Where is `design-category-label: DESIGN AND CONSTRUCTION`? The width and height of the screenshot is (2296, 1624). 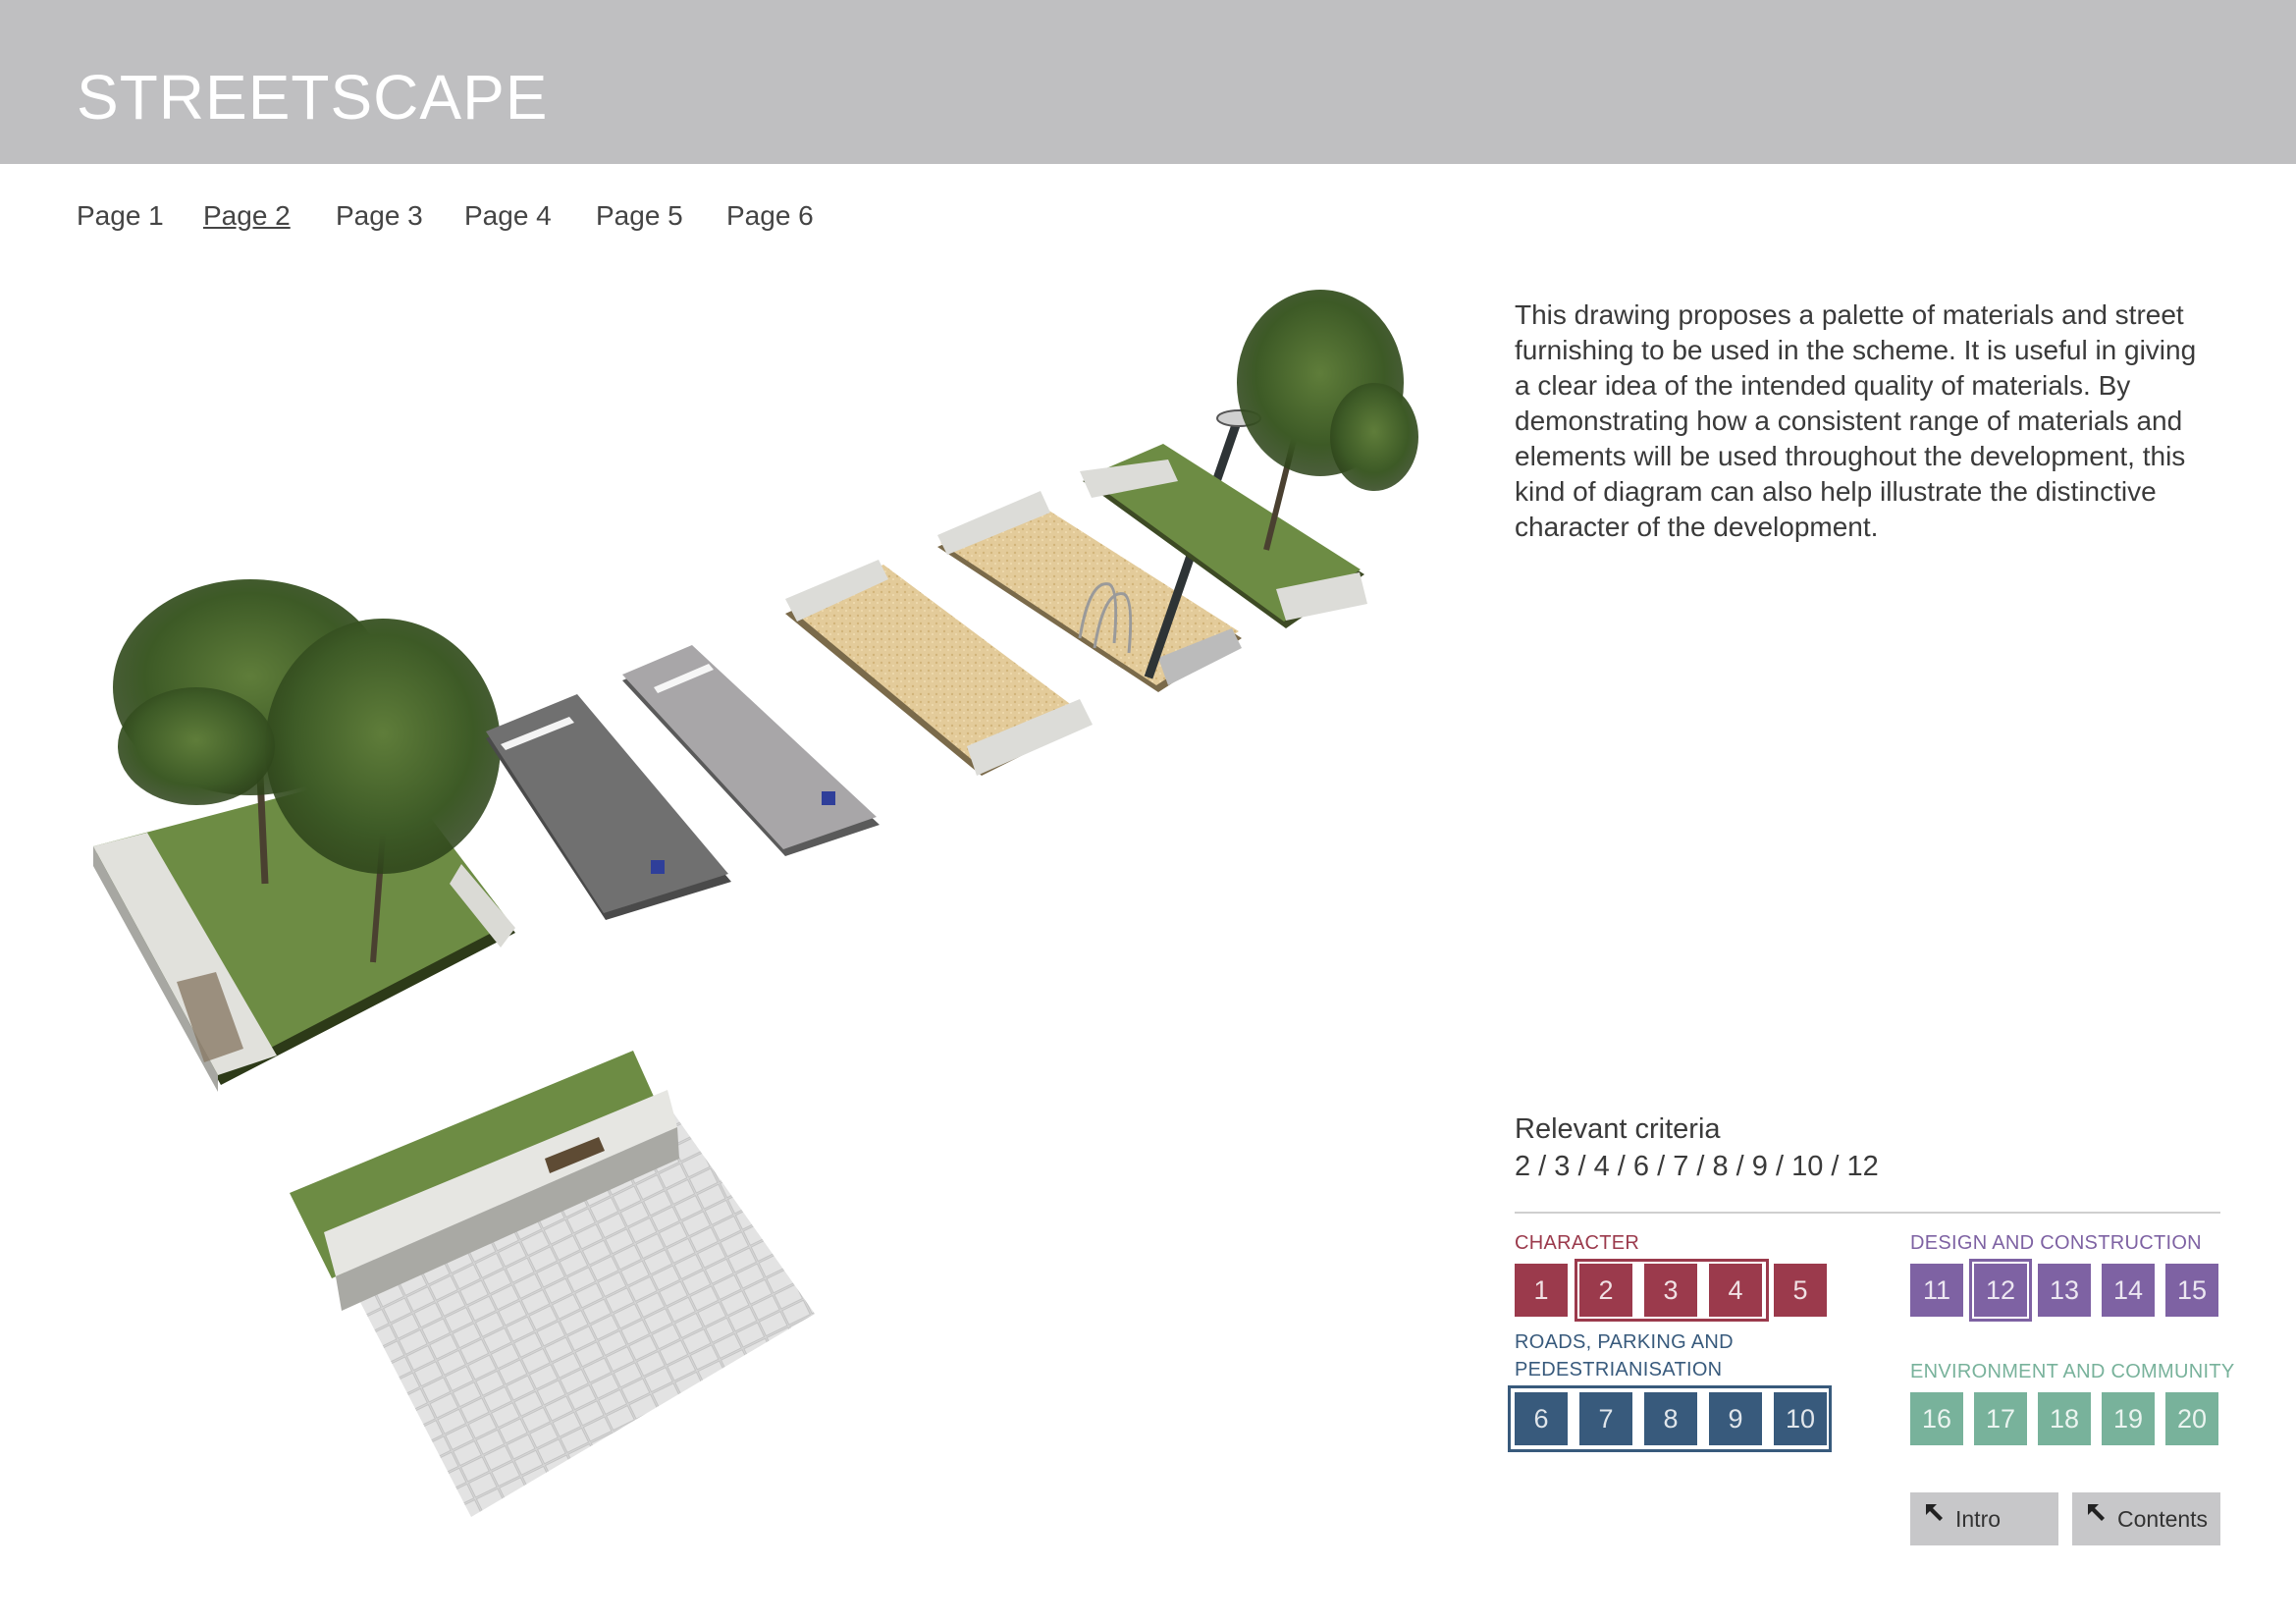
design-category-label: DESIGN AND CONSTRUCTION is located at coordinates (2056, 1243).